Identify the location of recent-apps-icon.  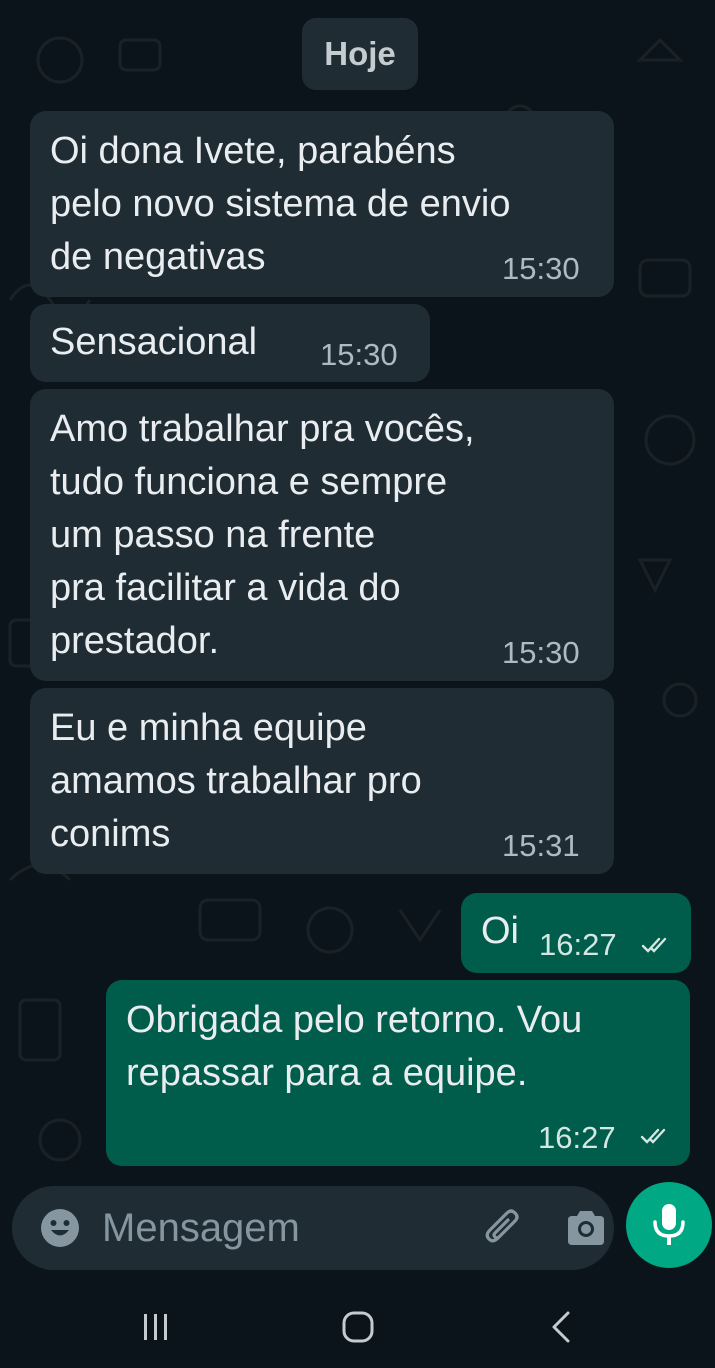
(156, 1327).